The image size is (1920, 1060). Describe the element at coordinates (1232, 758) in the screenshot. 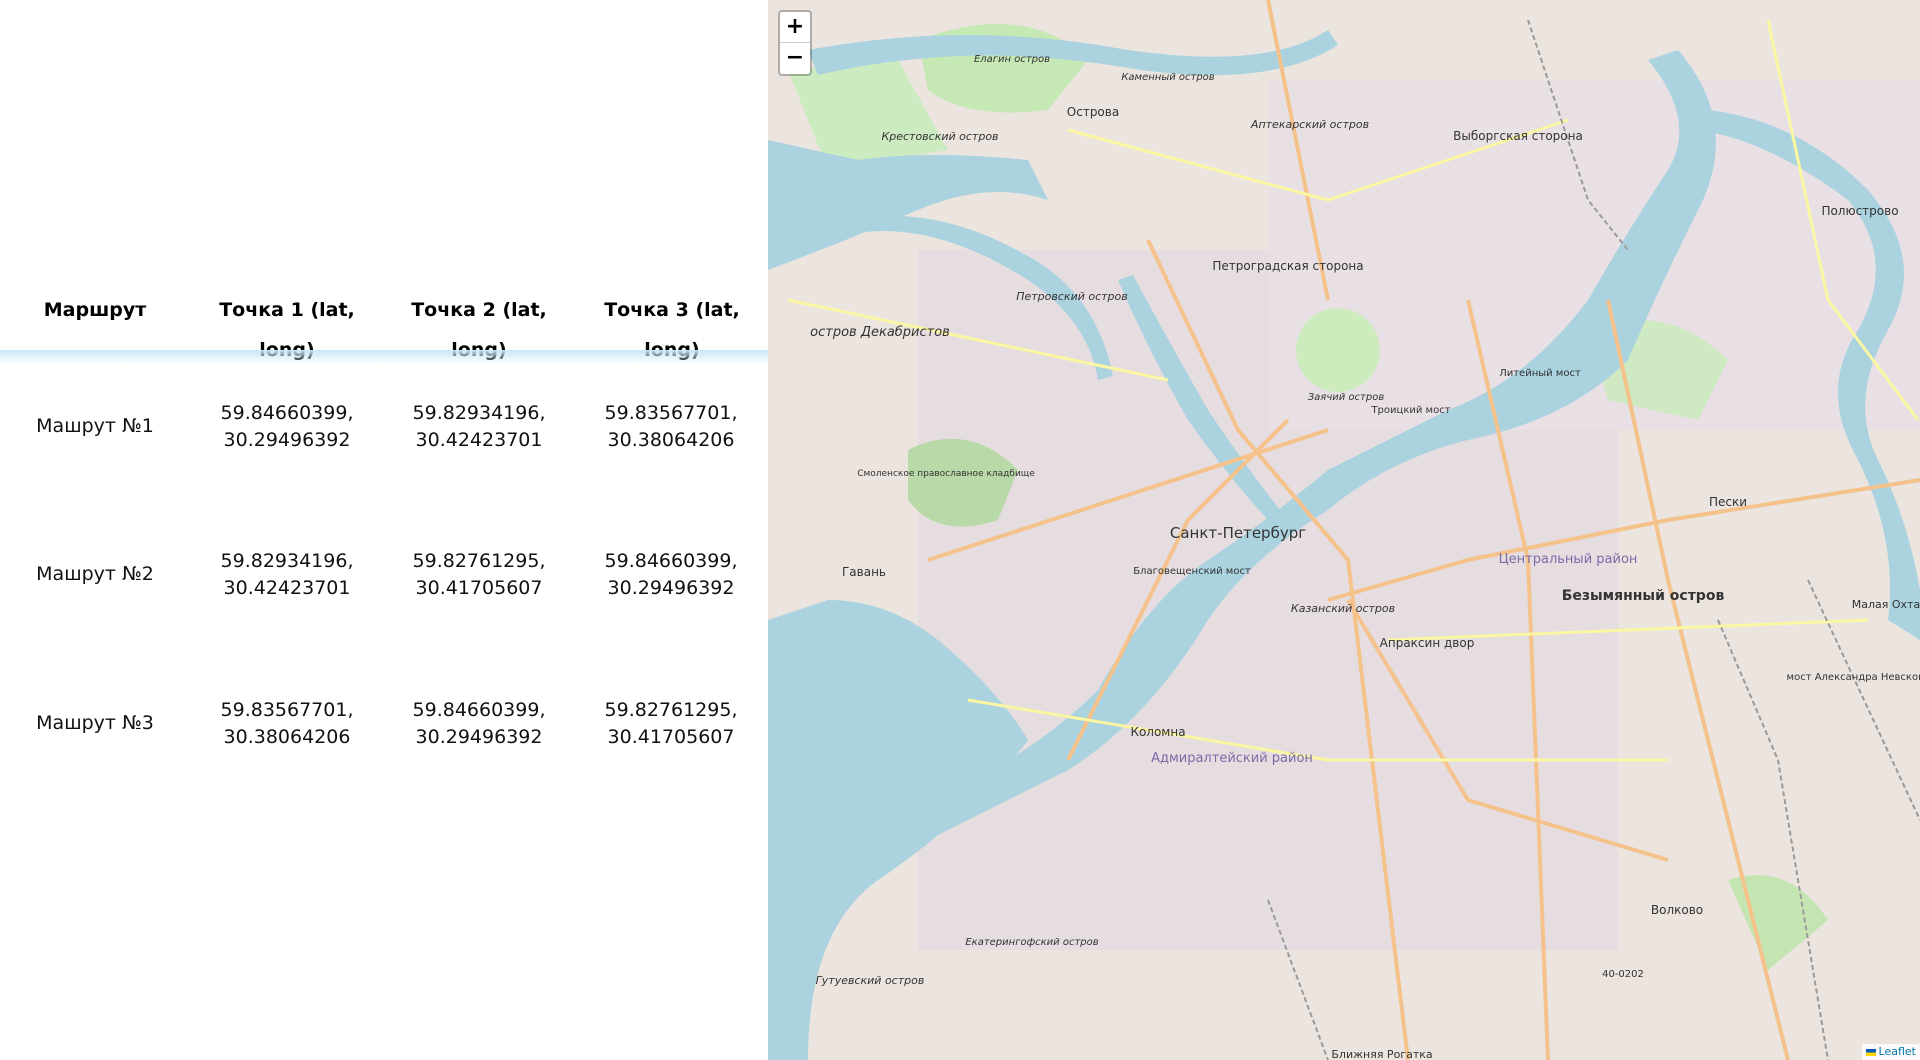

I see `svg-text: Адмиралтейский район` at that location.